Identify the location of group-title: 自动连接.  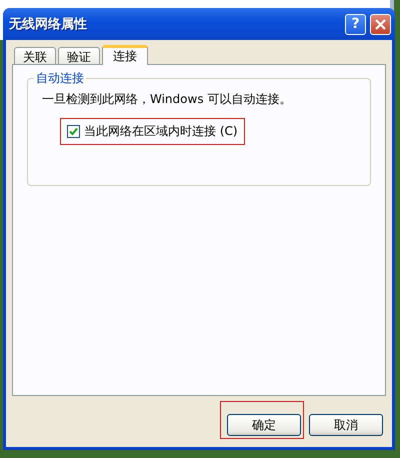
(60, 78).